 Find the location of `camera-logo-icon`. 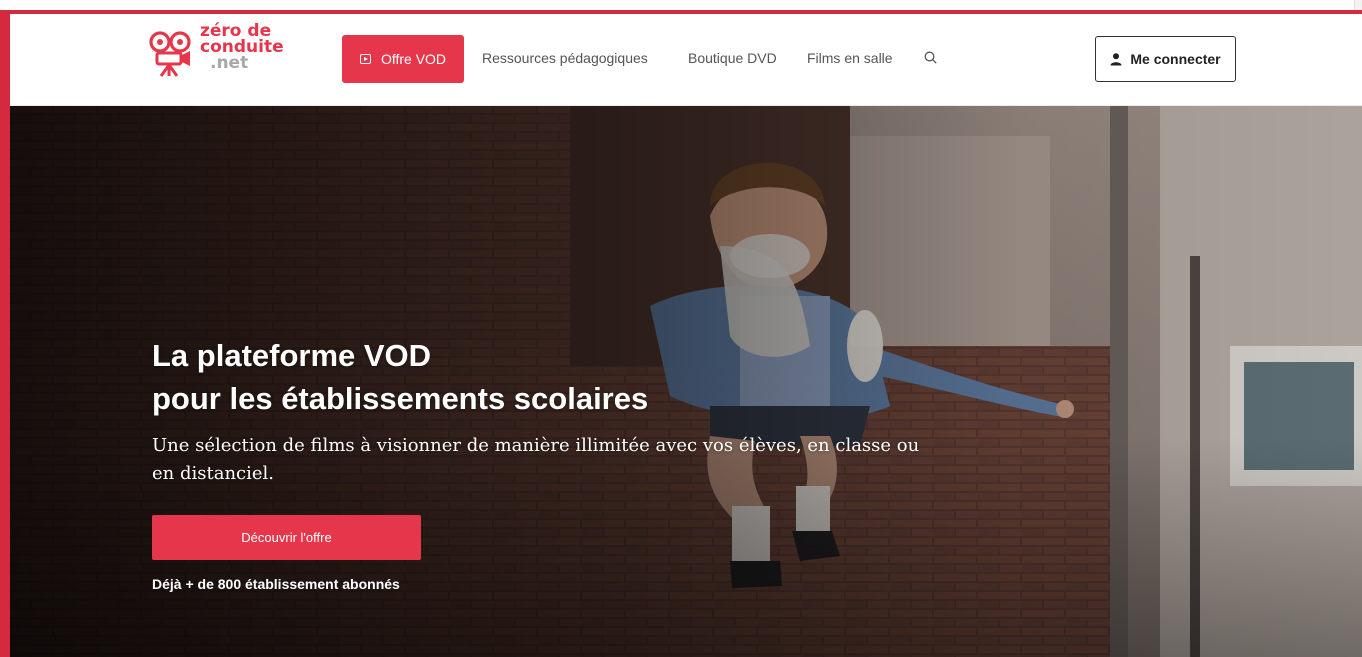

camera-logo-icon is located at coordinates (170, 54).